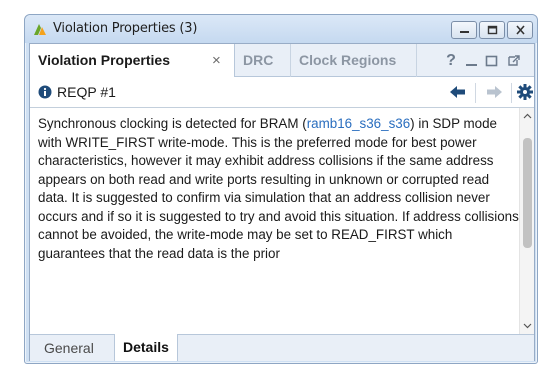 The width and height of the screenshot is (546, 371). Describe the element at coordinates (258, 60) in the screenshot. I see `tab-label: DRC` at that location.